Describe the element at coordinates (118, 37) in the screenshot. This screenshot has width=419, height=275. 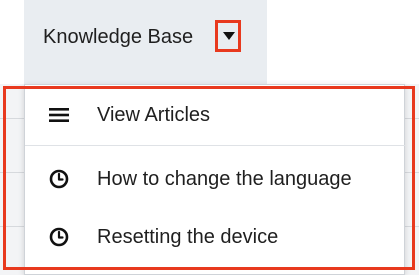
I see `nav-tab-label: Knowledge Base` at that location.